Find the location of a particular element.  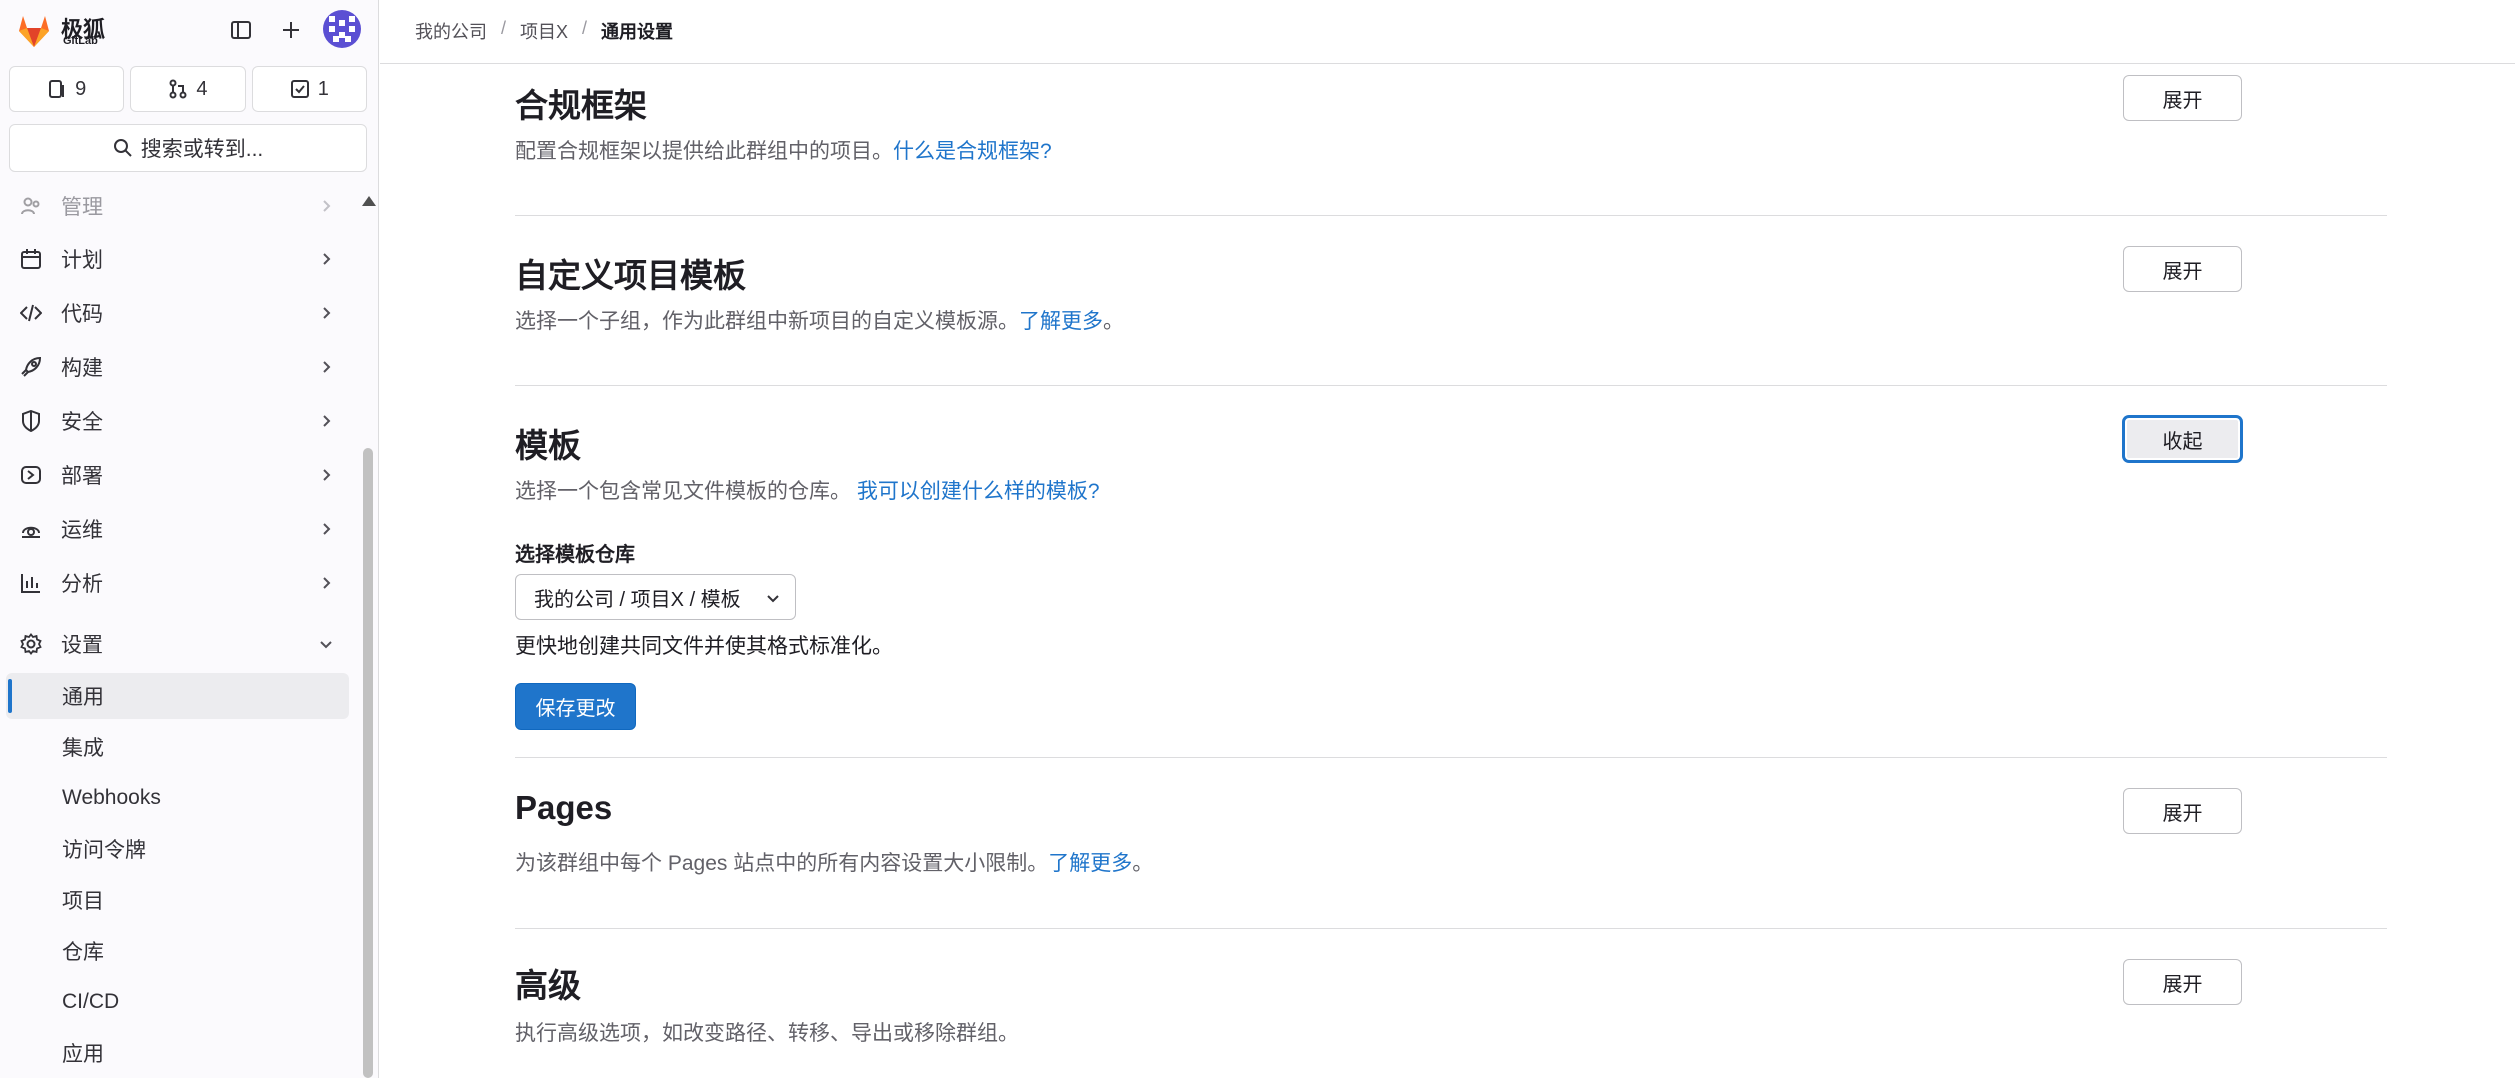

merge-request-icon is located at coordinates (178, 89).